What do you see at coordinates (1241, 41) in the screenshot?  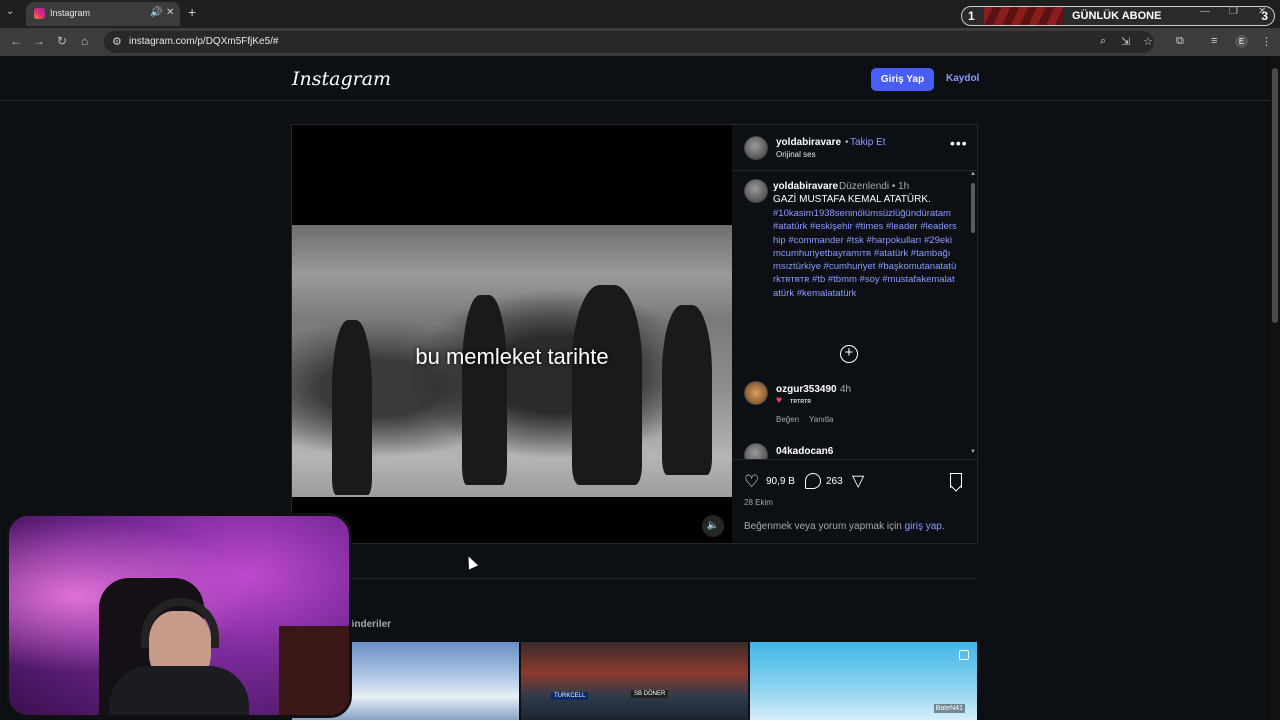 I see `profile-avatar: E` at bounding box center [1241, 41].